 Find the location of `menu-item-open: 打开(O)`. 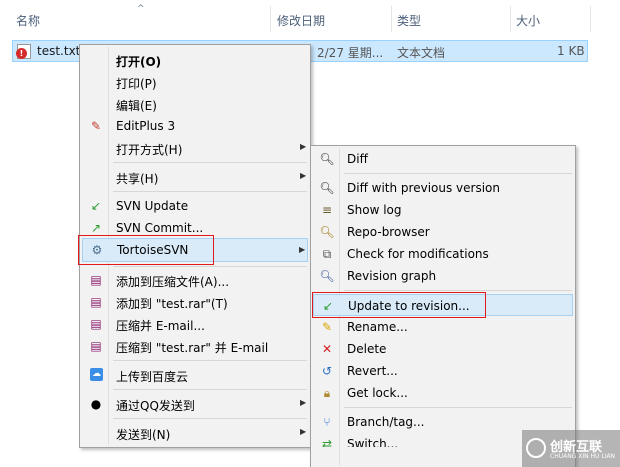

menu-item-open: 打开(O) is located at coordinates (195, 60).